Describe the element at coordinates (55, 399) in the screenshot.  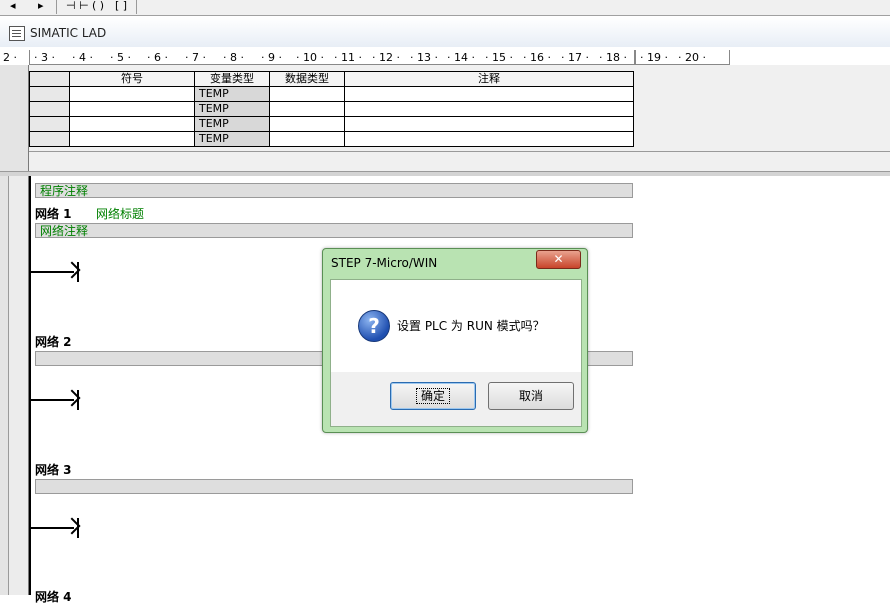
I see `network-2-rung` at that location.